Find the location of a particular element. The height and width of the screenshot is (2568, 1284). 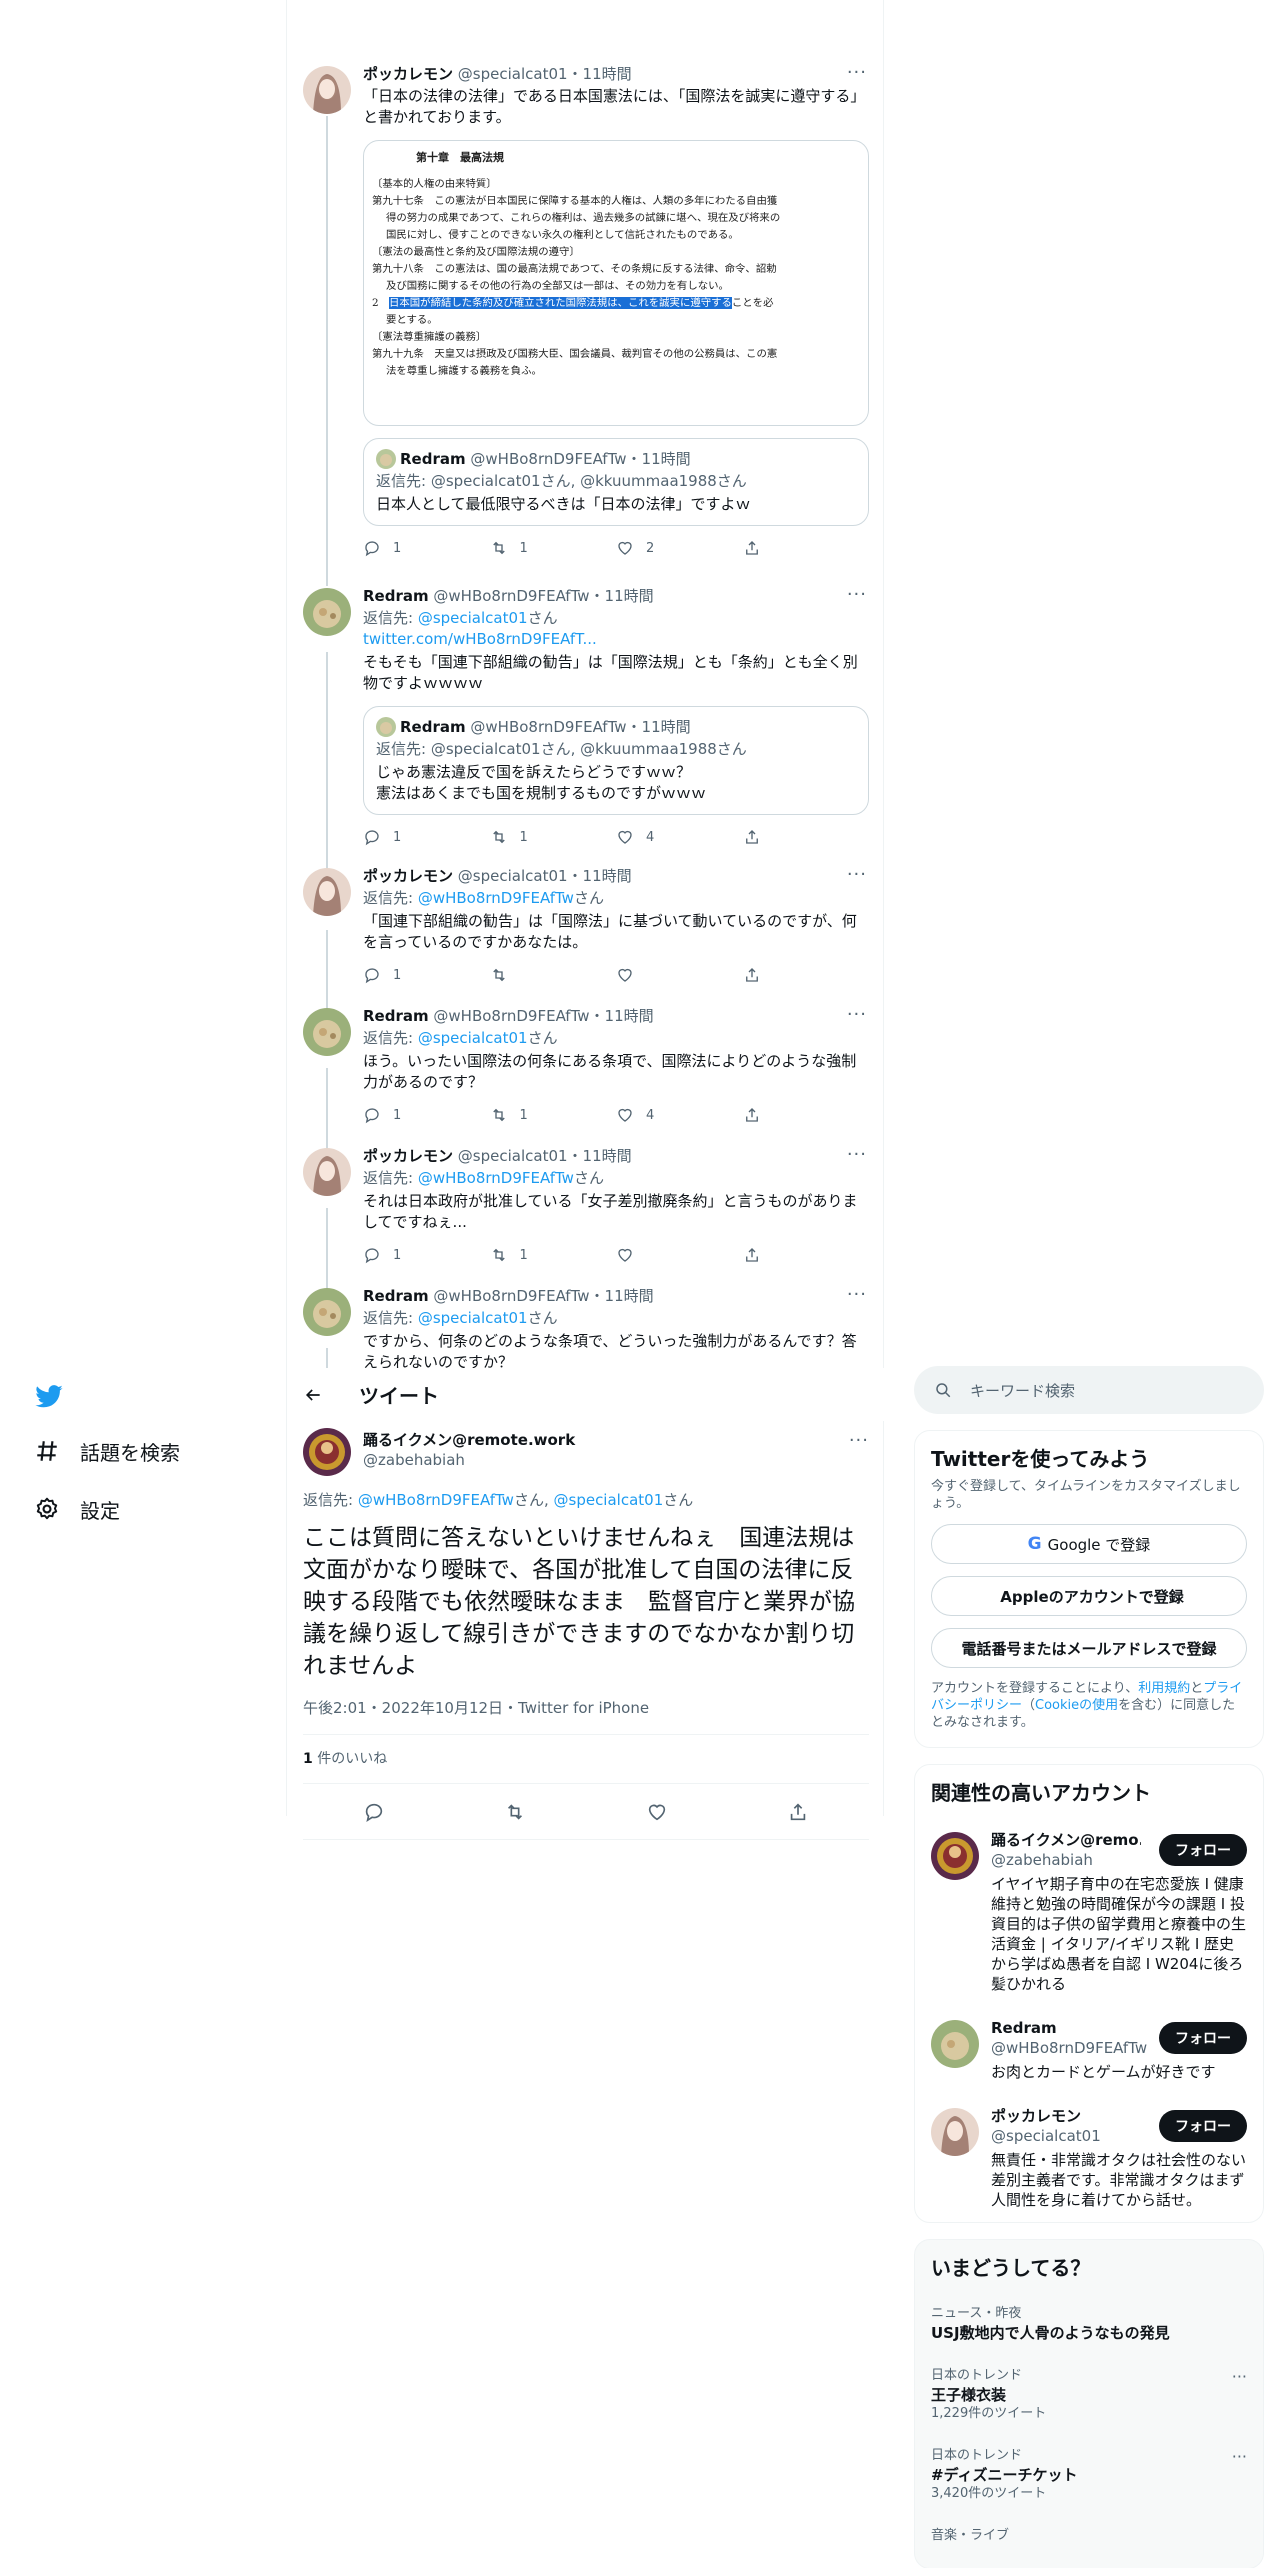

like-button: 2 is located at coordinates (679, 548).